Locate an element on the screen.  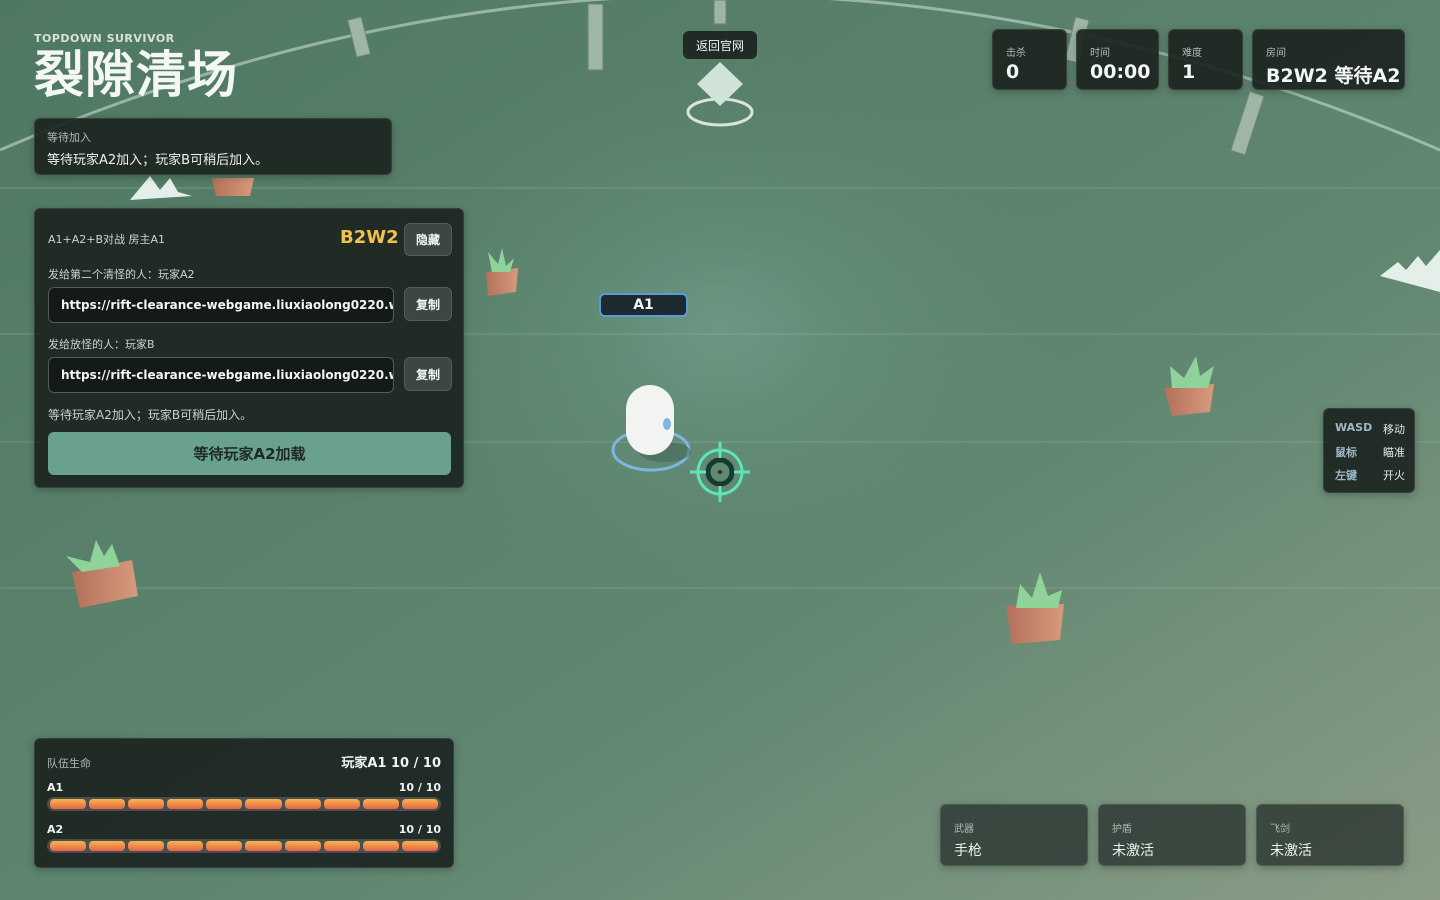
room-stat: 房间 B2W2 等待A2 is located at coordinates (1328, 59).